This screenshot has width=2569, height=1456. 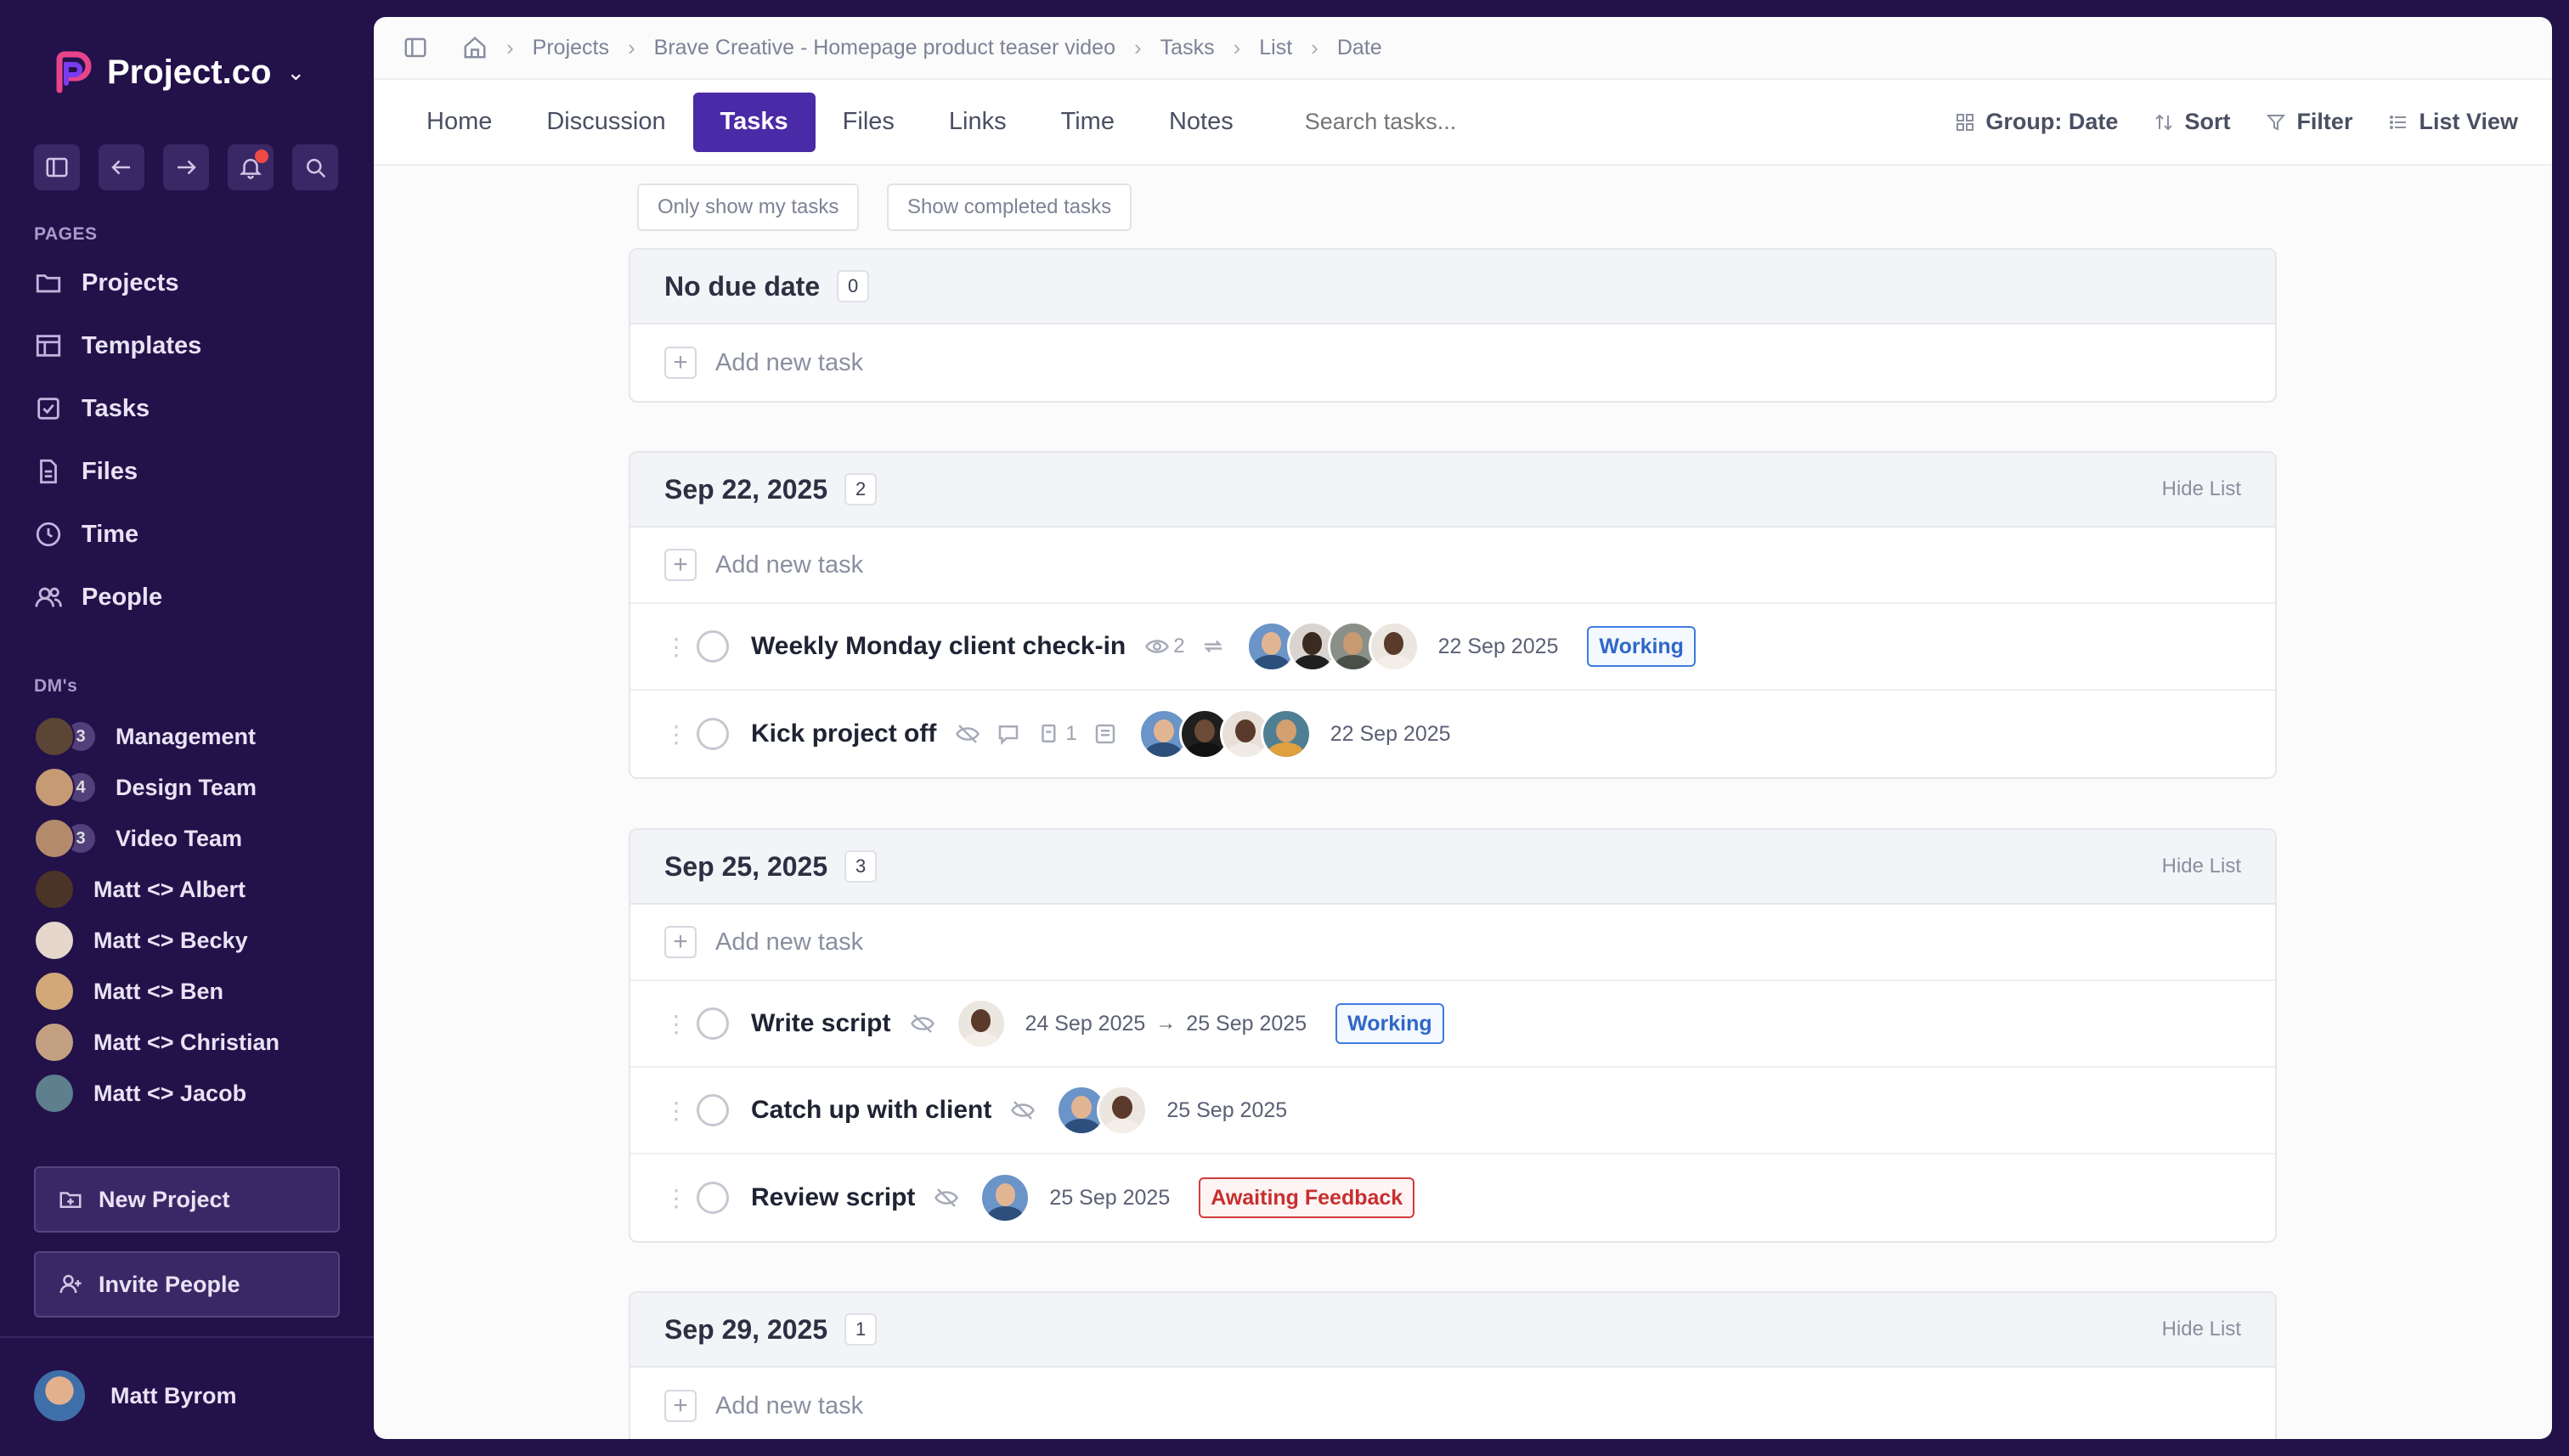 I want to click on sort-button: Sort, so click(x=2192, y=122).